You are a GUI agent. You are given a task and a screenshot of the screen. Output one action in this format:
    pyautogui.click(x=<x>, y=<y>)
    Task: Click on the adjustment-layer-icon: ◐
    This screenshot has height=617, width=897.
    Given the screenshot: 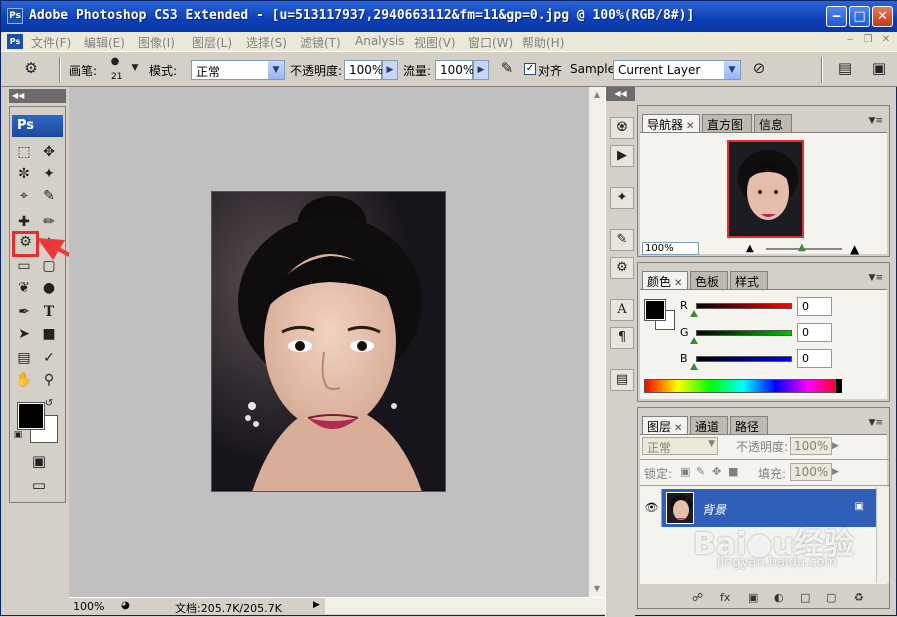 What is the action you would take?
    pyautogui.click(x=779, y=597)
    